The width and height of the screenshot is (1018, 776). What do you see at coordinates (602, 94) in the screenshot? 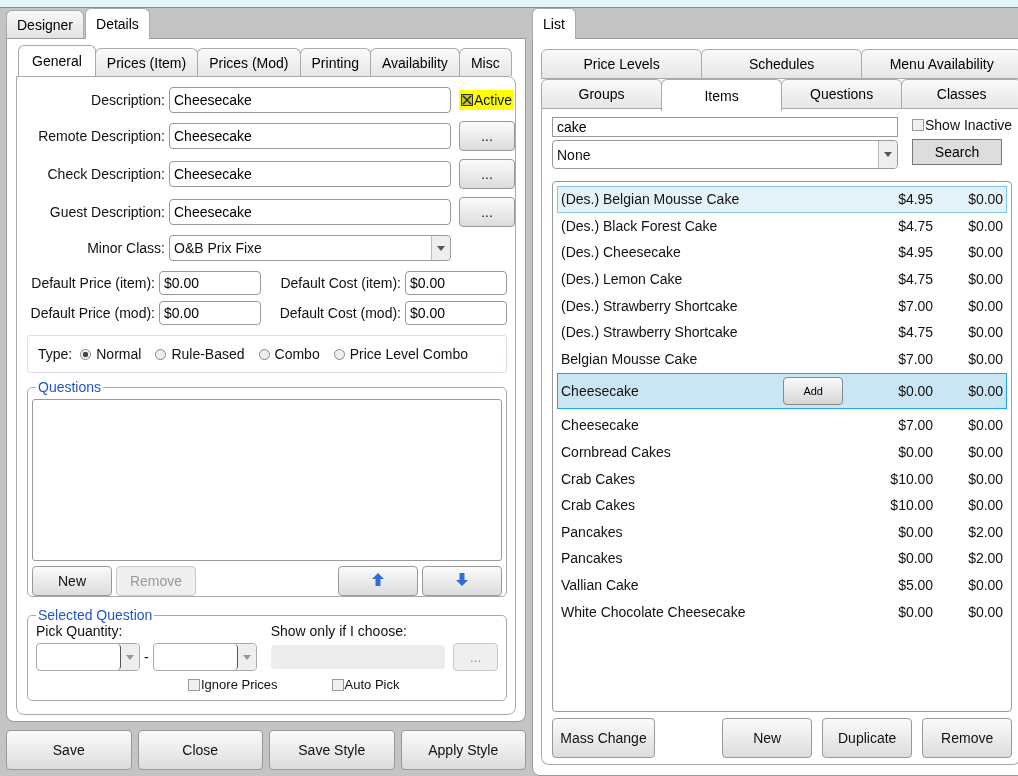
I see `tab: Groups` at bounding box center [602, 94].